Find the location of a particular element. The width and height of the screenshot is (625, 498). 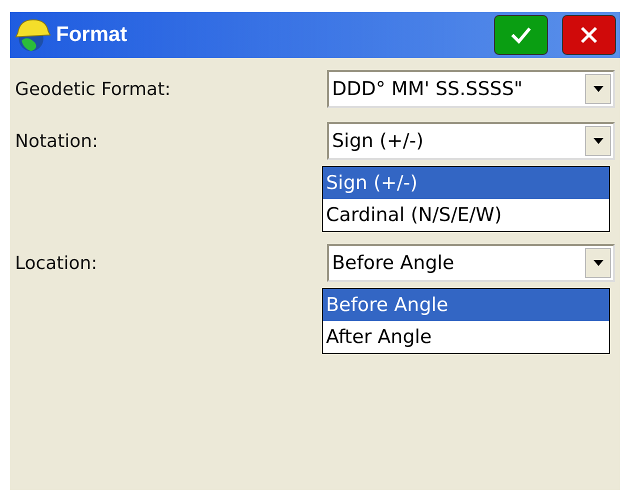

dropdown-field: DDD° MM' SS.SSSS" is located at coordinates (471, 89).